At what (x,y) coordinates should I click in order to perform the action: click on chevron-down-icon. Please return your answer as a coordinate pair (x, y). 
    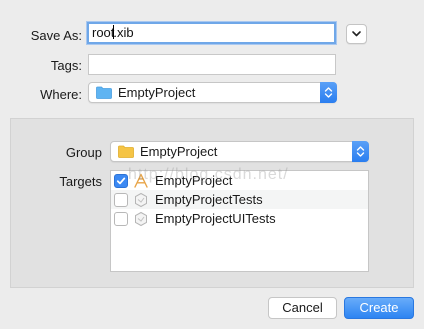
    Looking at the image, I should click on (356, 34).